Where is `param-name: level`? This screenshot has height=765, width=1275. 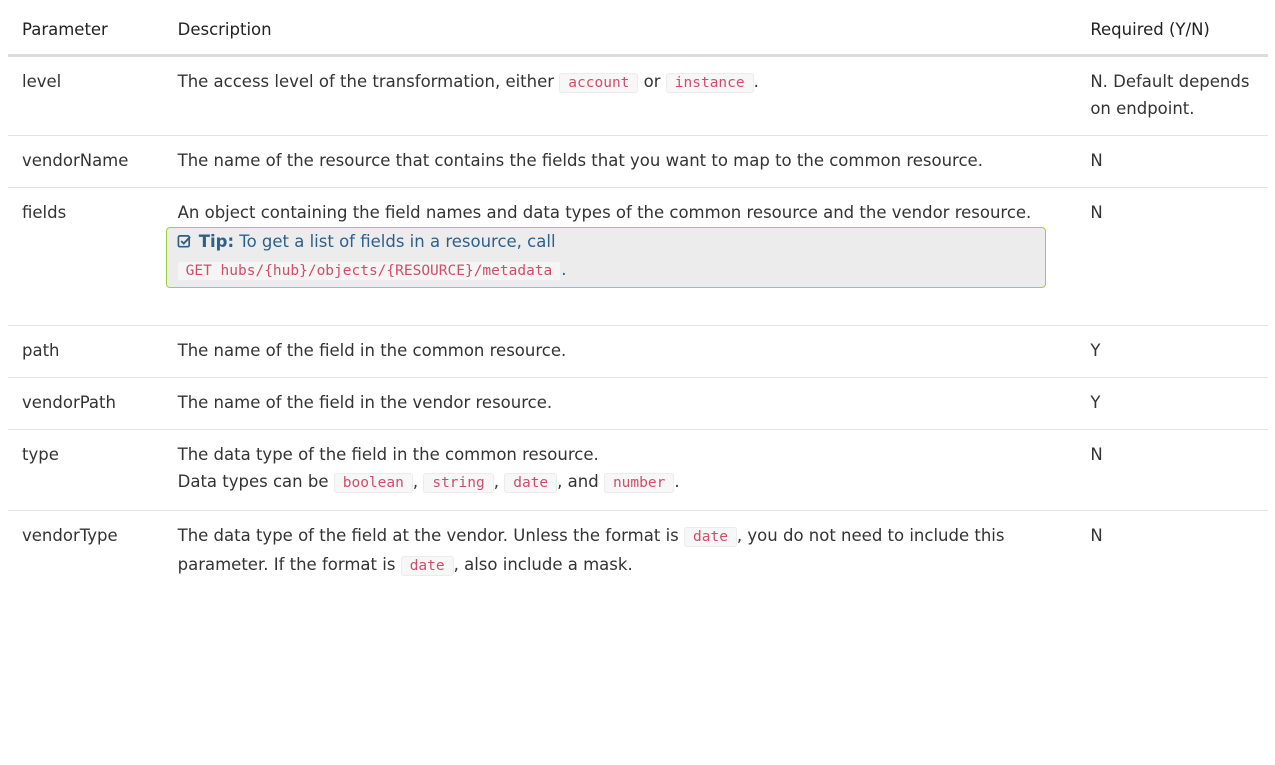 param-name: level is located at coordinates (86, 95).